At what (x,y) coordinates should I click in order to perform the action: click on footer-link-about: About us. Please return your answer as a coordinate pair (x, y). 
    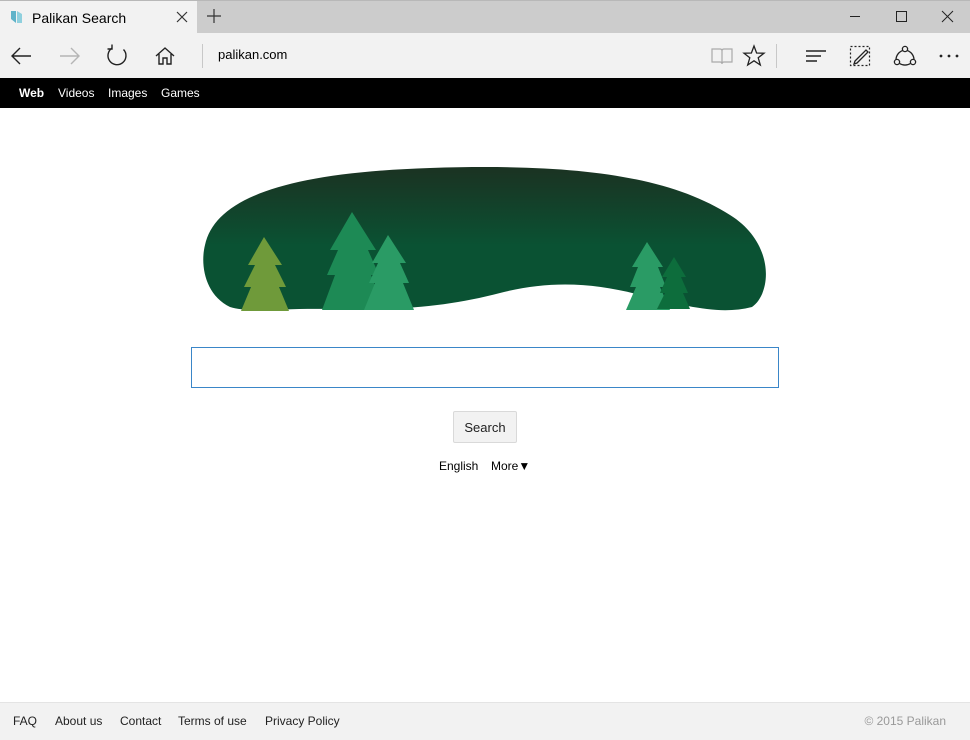
    Looking at the image, I should click on (78, 721).